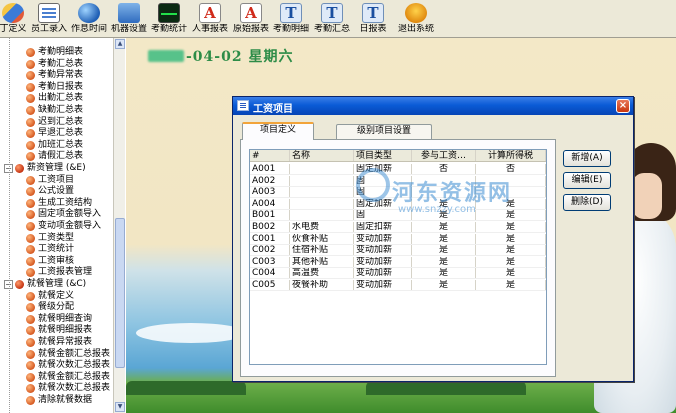 Image resolution: width=676 pixels, height=413 pixels. I want to click on toolbar-button: A 人事报表, so click(210, 19).